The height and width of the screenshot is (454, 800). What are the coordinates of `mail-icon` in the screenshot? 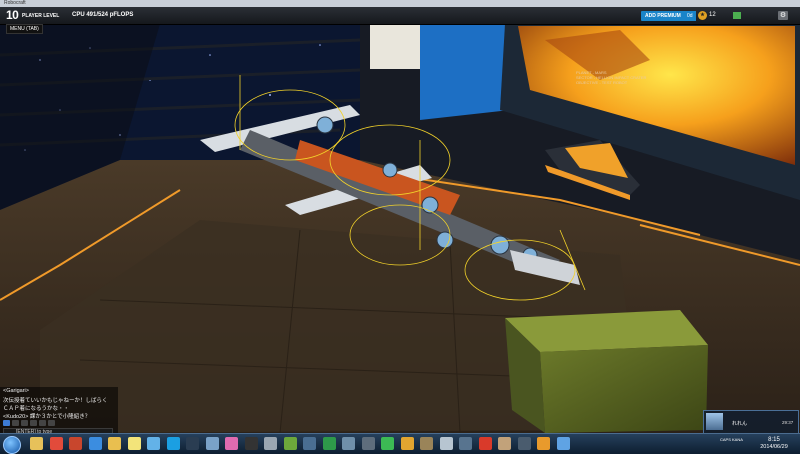 It's located at (75, 443).